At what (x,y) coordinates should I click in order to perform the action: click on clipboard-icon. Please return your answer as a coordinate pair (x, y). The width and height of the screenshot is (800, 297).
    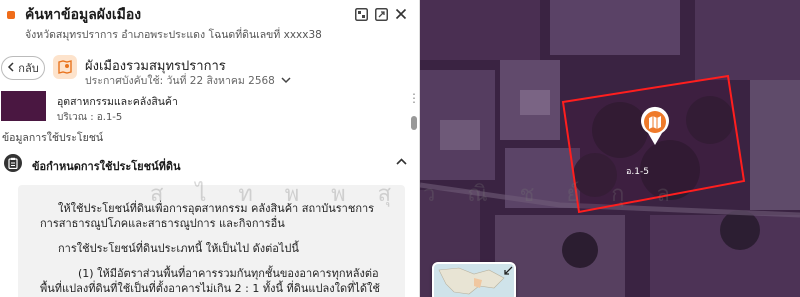
    Looking at the image, I should click on (13, 163).